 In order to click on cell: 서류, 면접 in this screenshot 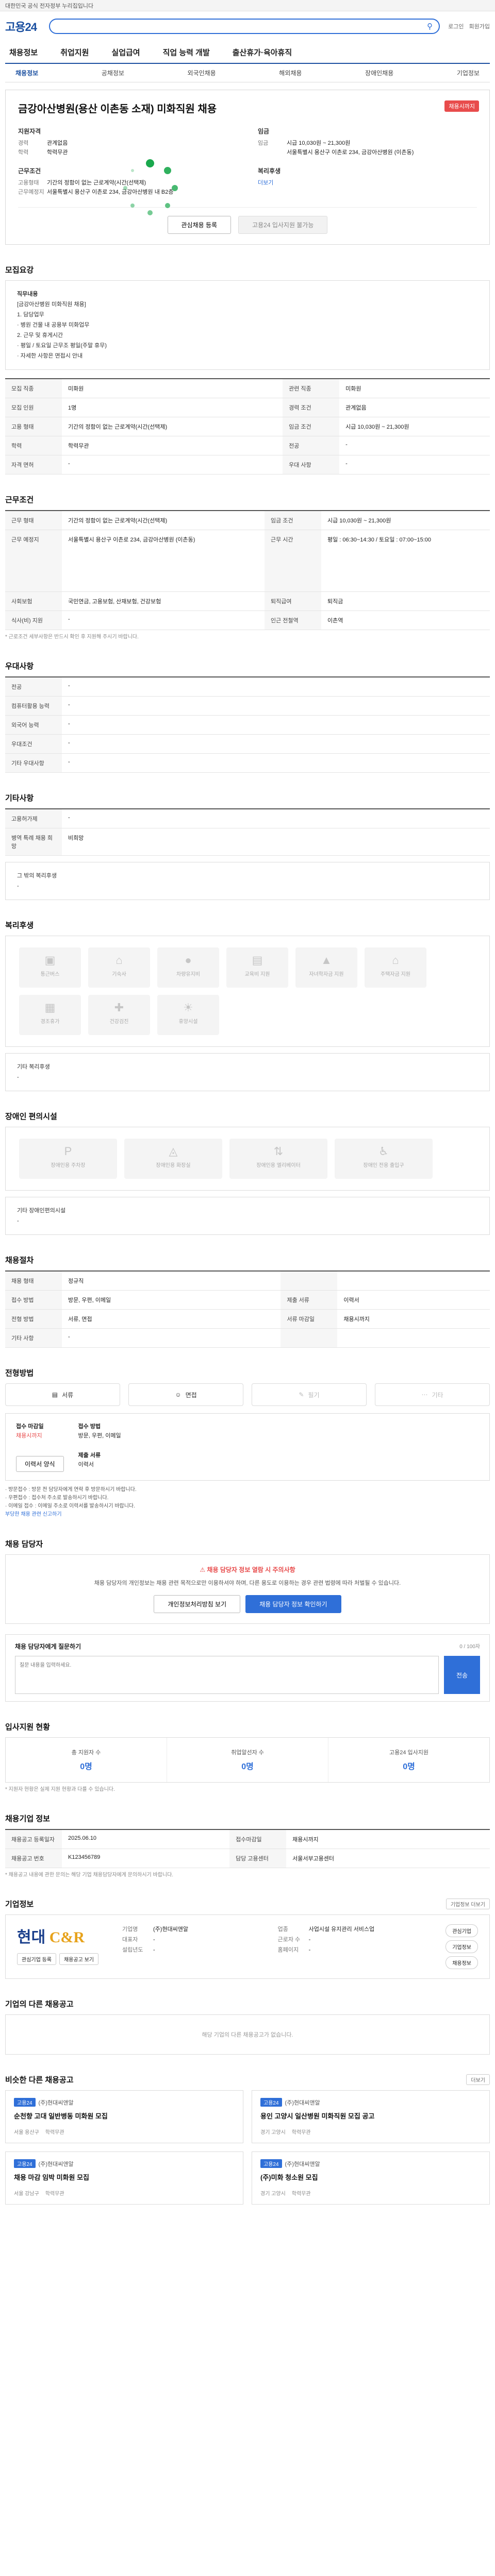, I will do `click(171, 1319)`.